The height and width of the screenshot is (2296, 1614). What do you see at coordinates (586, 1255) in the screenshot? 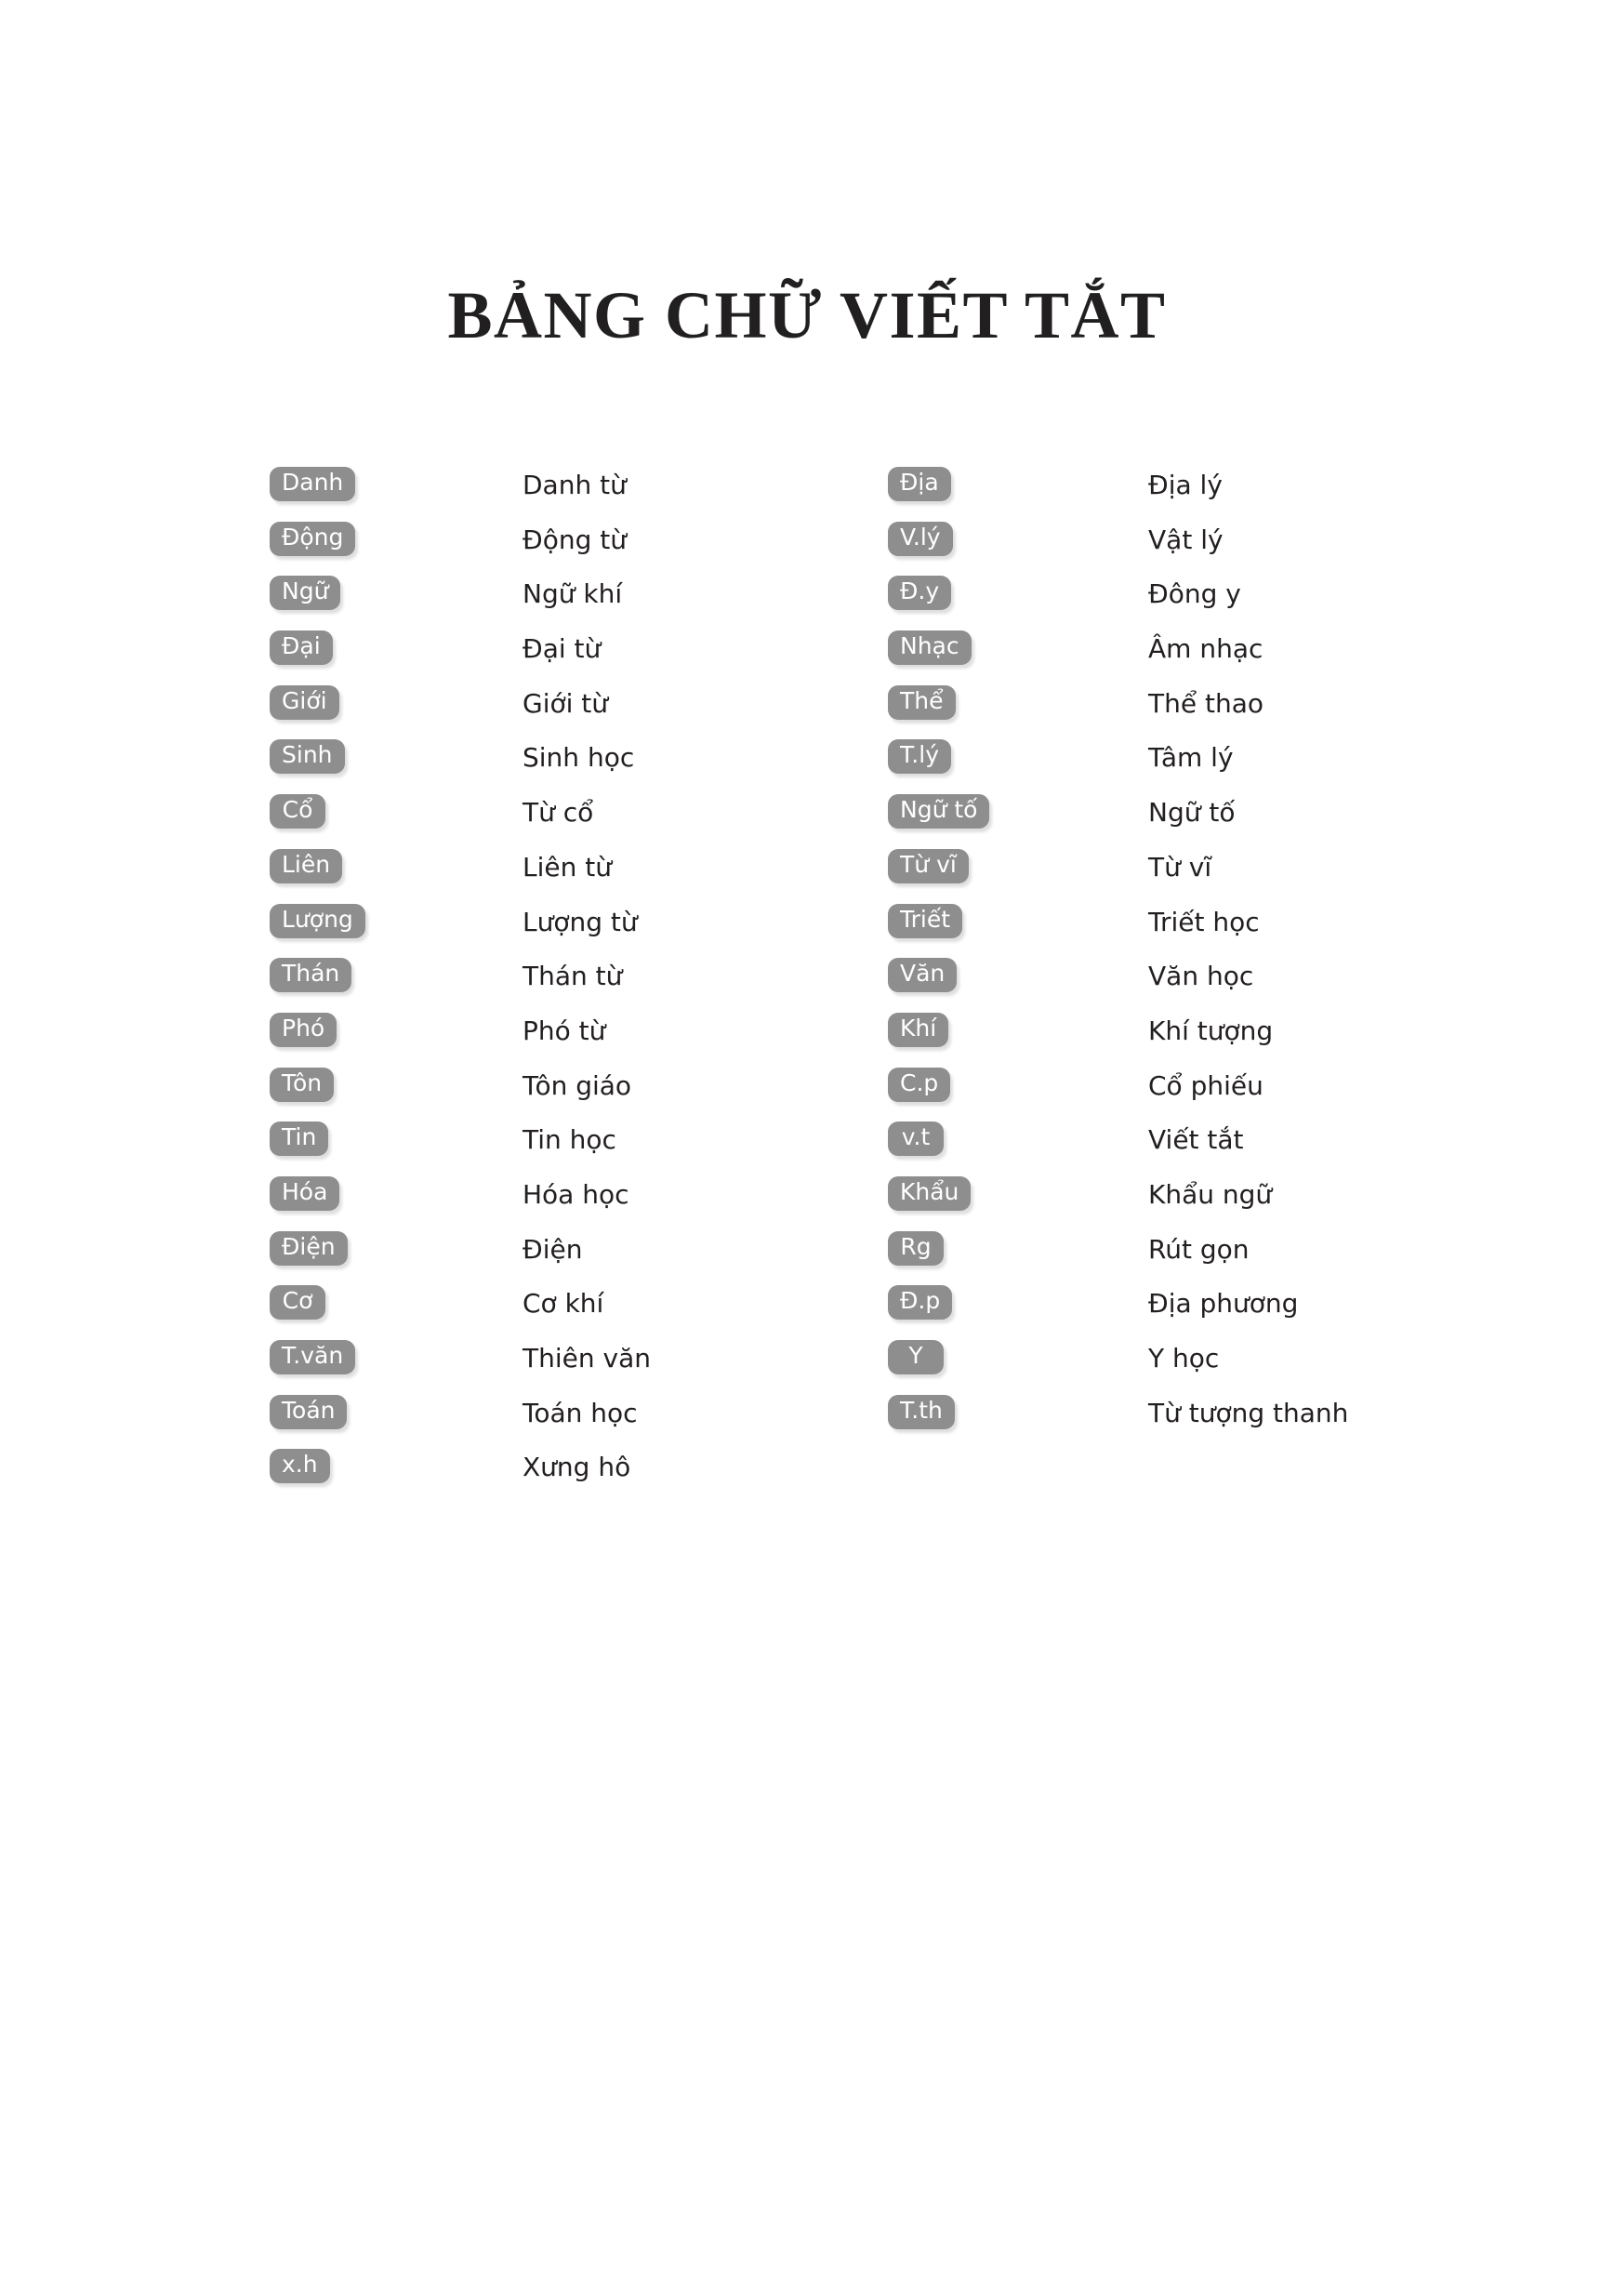
I see `abbreviation-entry: Điện Điện` at bounding box center [586, 1255].